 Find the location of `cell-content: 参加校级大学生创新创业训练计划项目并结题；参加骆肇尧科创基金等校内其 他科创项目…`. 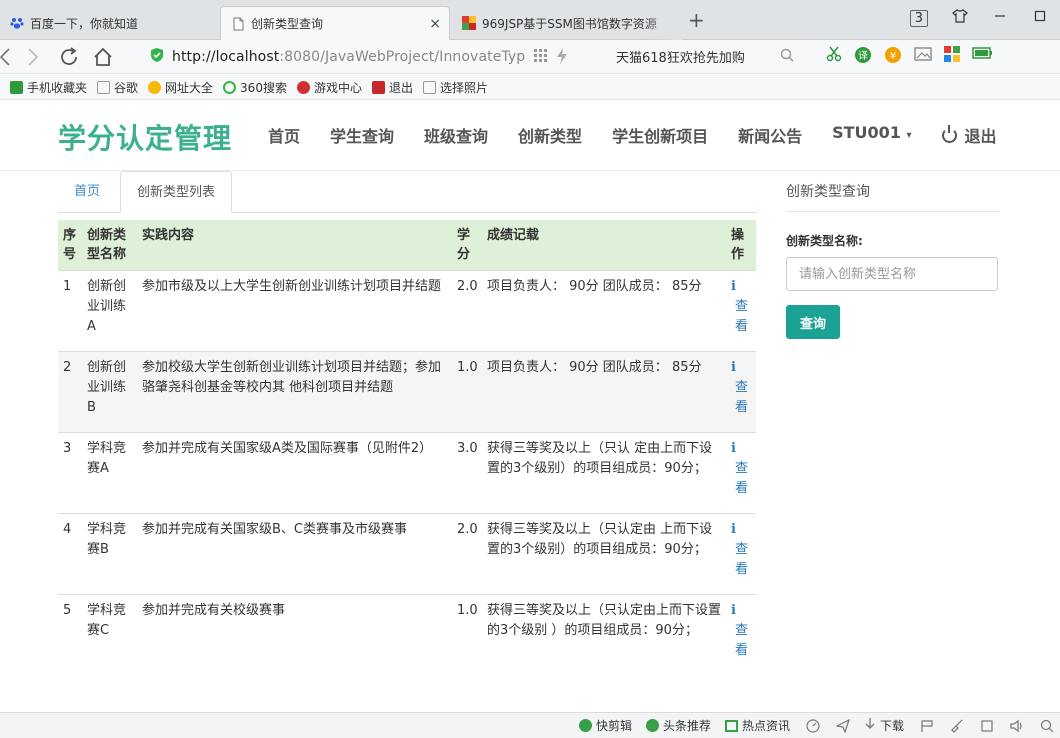

cell-content: 参加校级大学生创新创业训练计划项目并结题；参加骆肇尧科创基金等校内其 他科创项目… is located at coordinates (294, 392).